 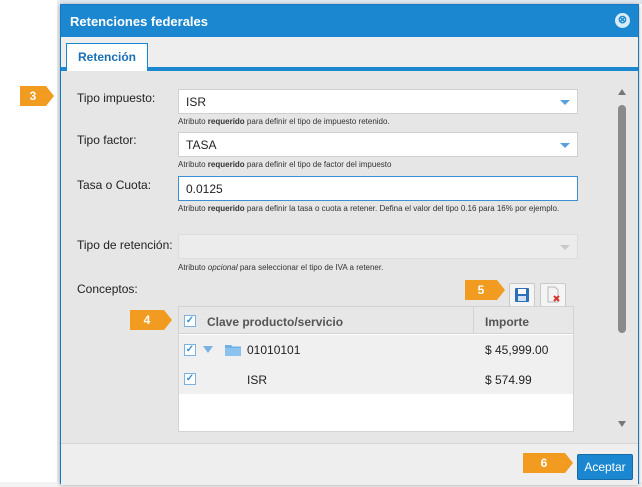 What do you see at coordinates (548, 463) in the screenshot?
I see `callout-badge: 6` at bounding box center [548, 463].